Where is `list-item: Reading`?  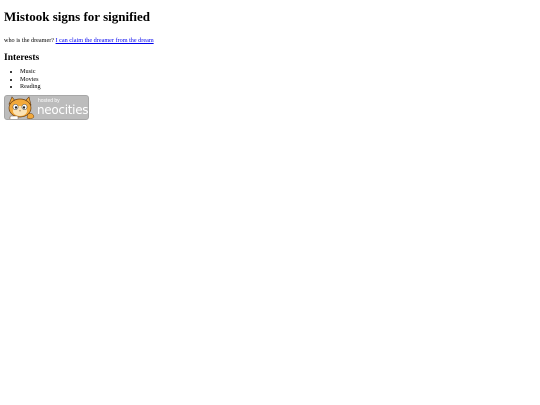 list-item: Reading is located at coordinates (280, 87).